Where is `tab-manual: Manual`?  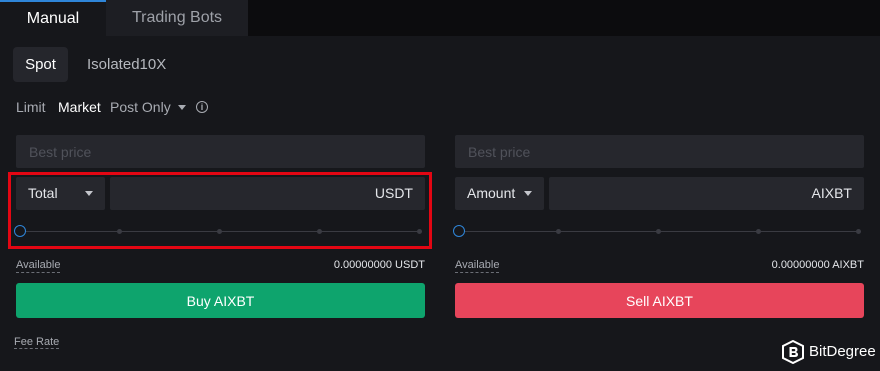 tab-manual: Manual is located at coordinates (53, 18).